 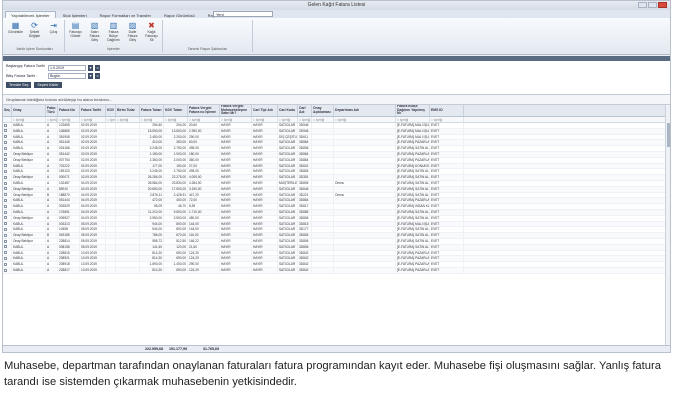 What do you see at coordinates (151, 33) in the screenshot?
I see `kagit-faturayi-sil-button: ✖ Kağıt Faturayı Sil` at bounding box center [151, 33].